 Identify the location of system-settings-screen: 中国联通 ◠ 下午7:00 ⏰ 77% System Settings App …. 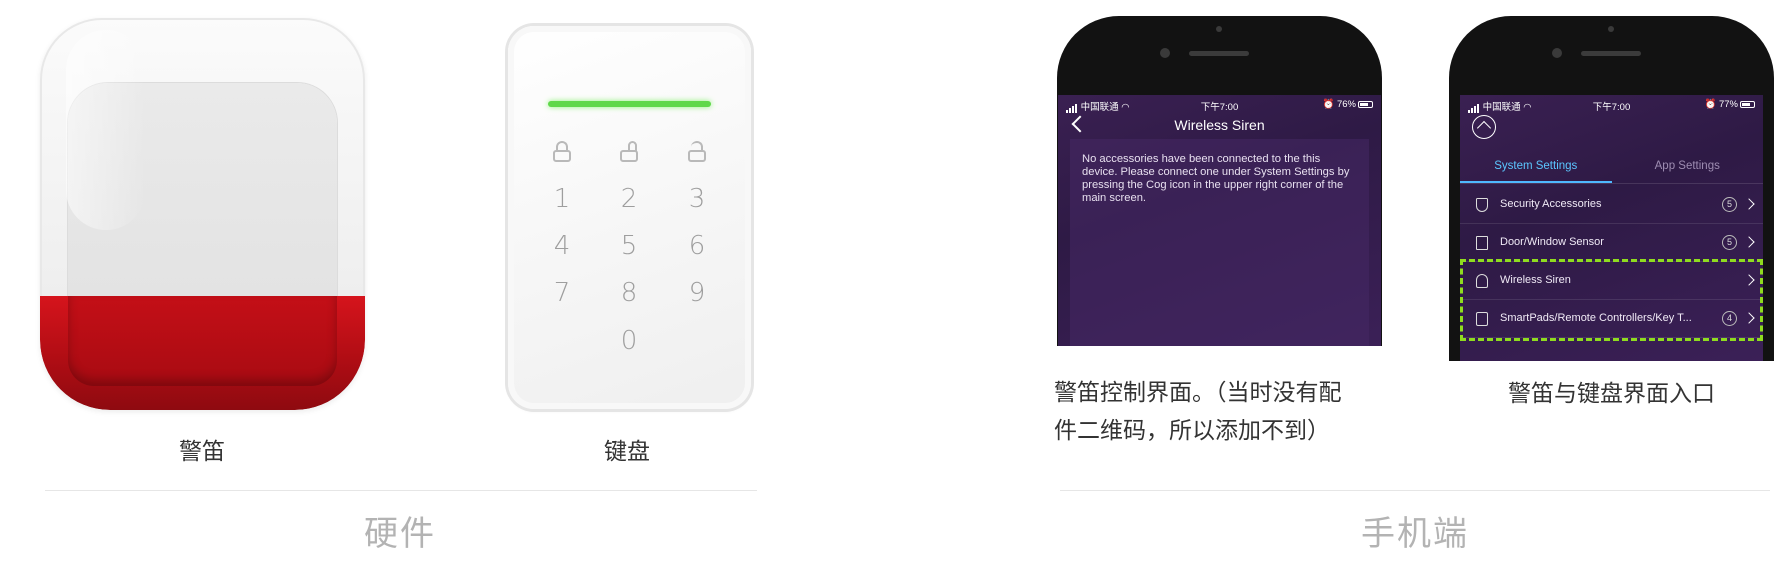
(1611, 228).